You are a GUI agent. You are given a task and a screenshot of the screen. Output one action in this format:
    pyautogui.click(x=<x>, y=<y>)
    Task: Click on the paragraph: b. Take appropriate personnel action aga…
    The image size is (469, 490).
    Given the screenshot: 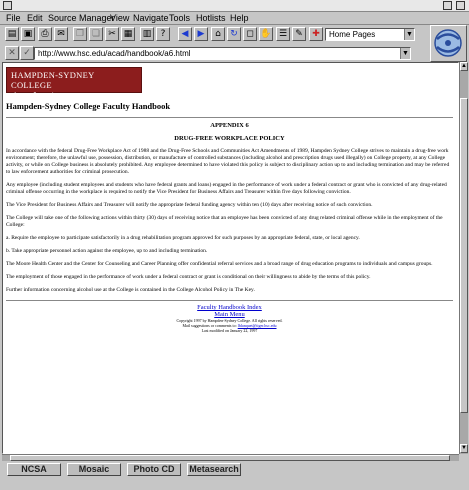 What is the action you would take?
    pyautogui.click(x=107, y=251)
    